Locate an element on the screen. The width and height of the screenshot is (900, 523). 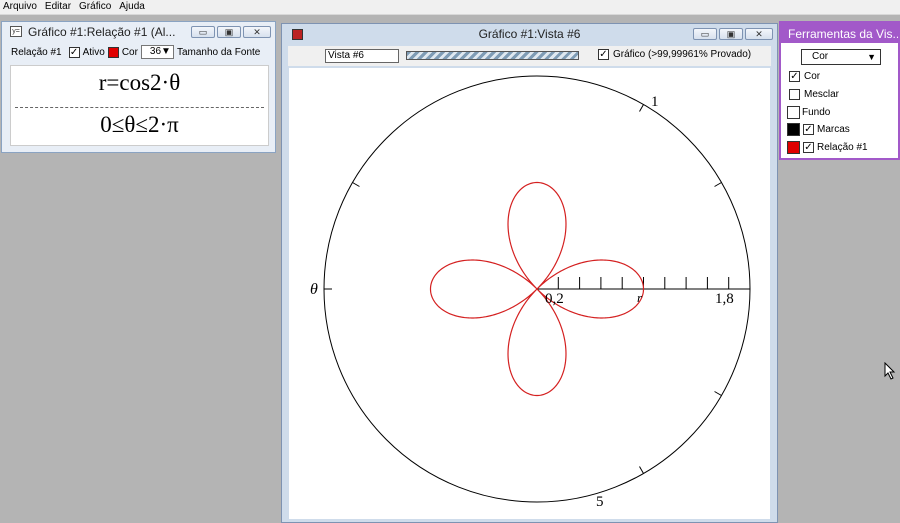
cor-label: Cor is located at coordinates (812, 76).